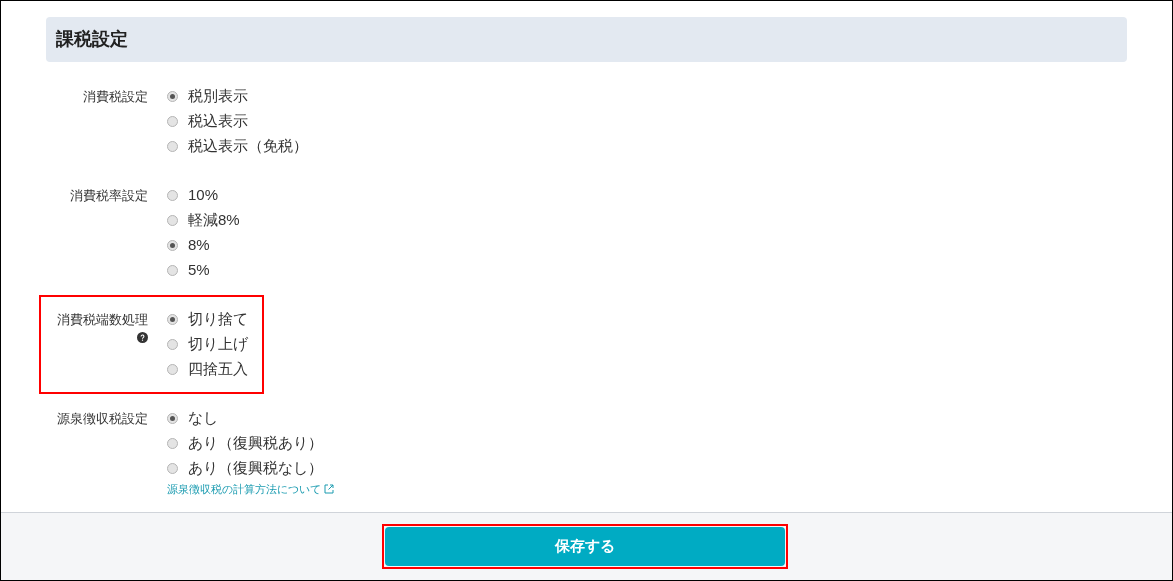 This screenshot has width=1173, height=581. What do you see at coordinates (214, 220) in the screenshot?
I see `option-label: 軽減8%` at bounding box center [214, 220].